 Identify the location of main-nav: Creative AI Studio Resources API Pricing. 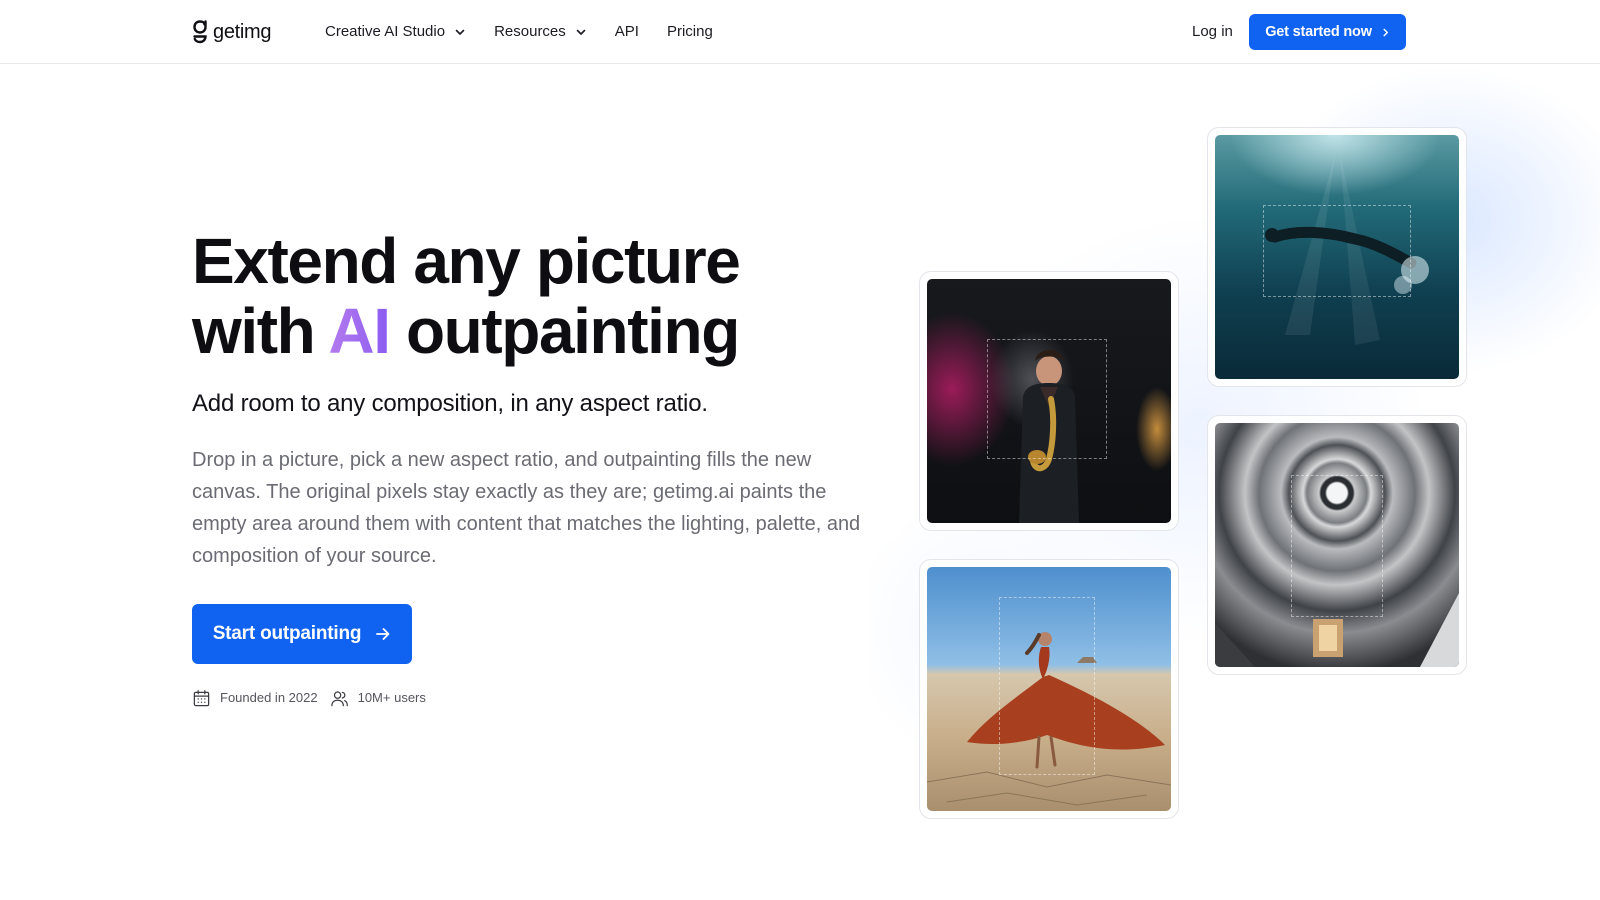
(519, 32).